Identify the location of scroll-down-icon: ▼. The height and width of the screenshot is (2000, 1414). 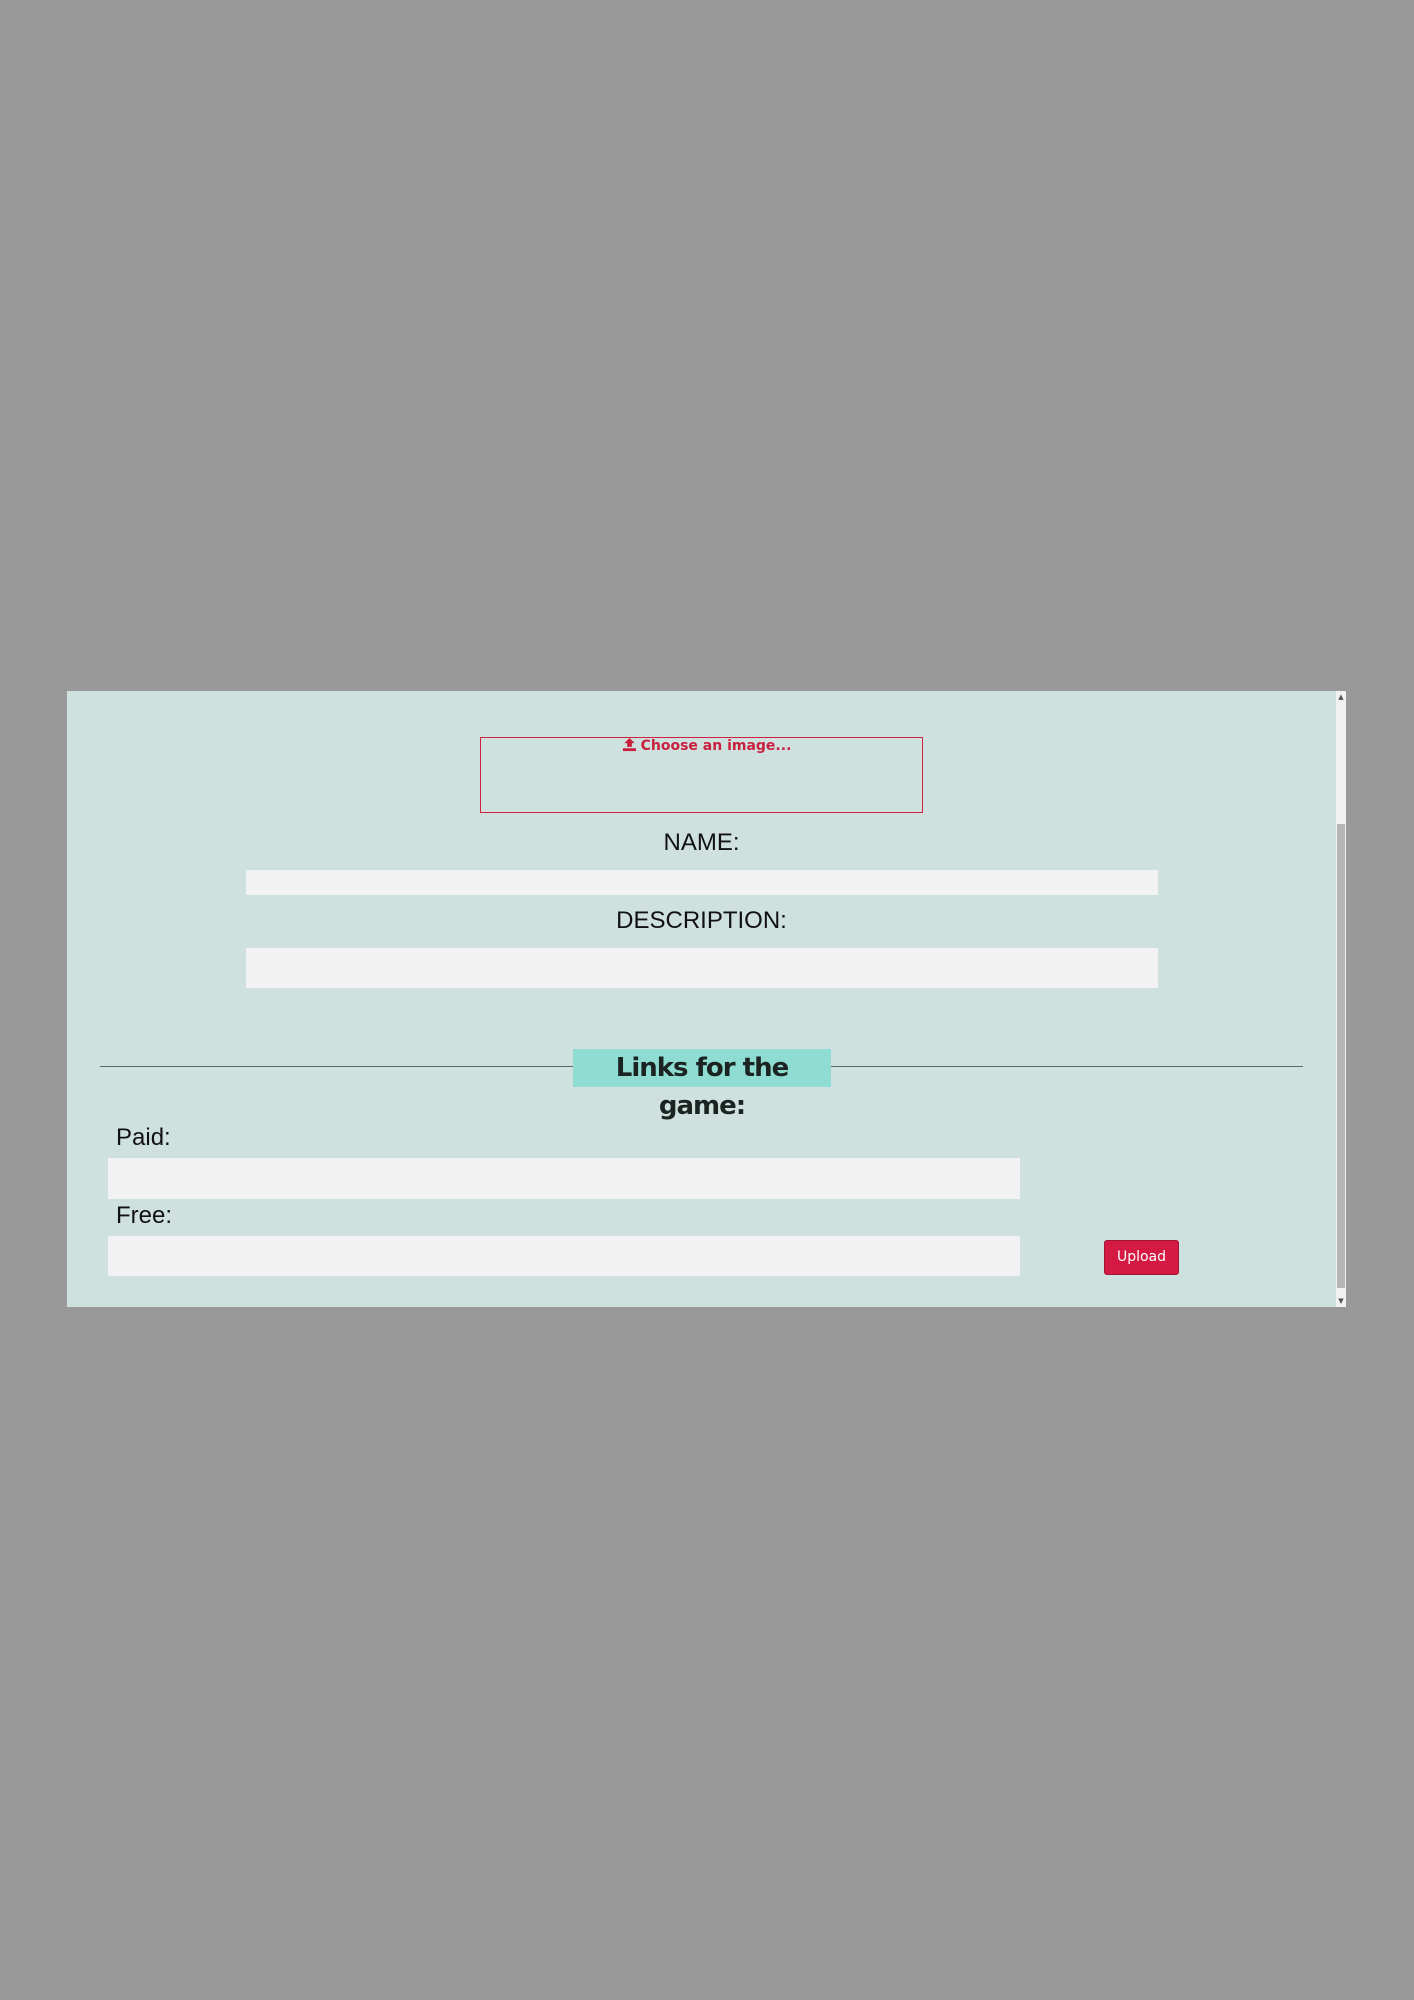
(1341, 1301).